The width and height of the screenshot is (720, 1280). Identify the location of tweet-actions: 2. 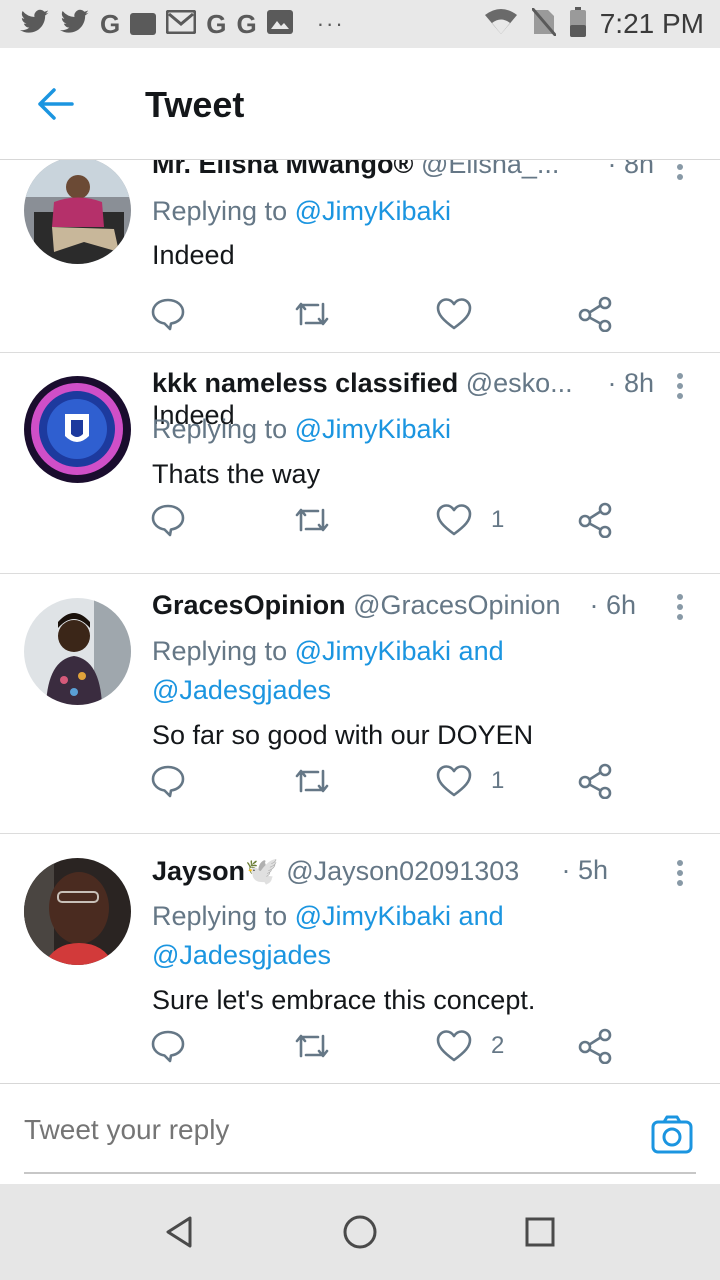
(385, 1046).